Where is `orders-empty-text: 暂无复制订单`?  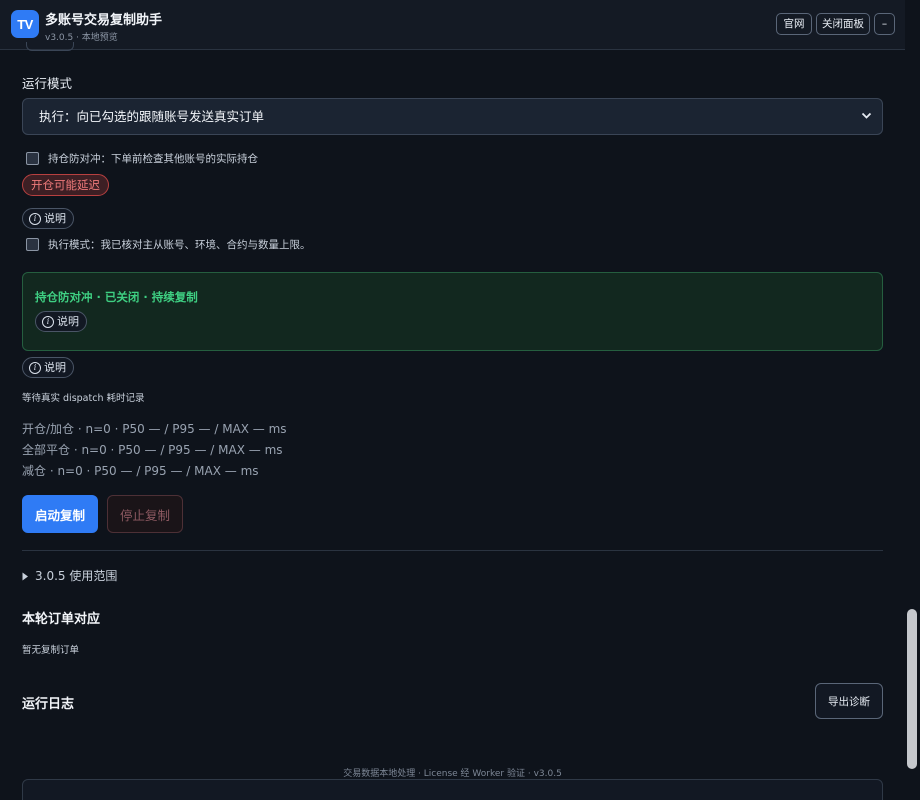 orders-empty-text: 暂无复制订单 is located at coordinates (51, 650).